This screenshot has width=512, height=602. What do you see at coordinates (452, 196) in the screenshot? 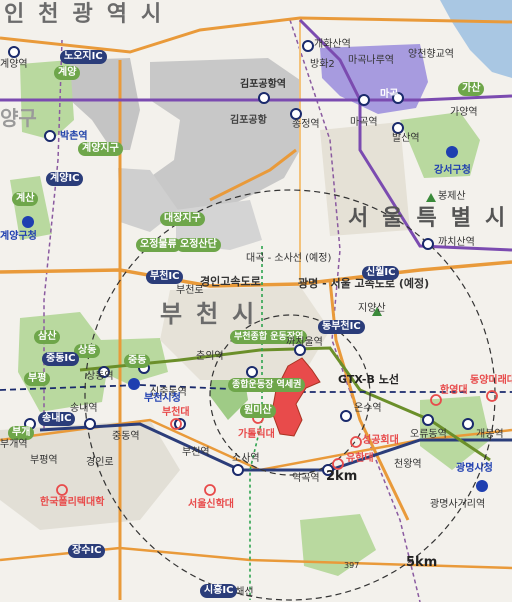
I see `mountain-bongjesan: 봉제산` at bounding box center [452, 196].